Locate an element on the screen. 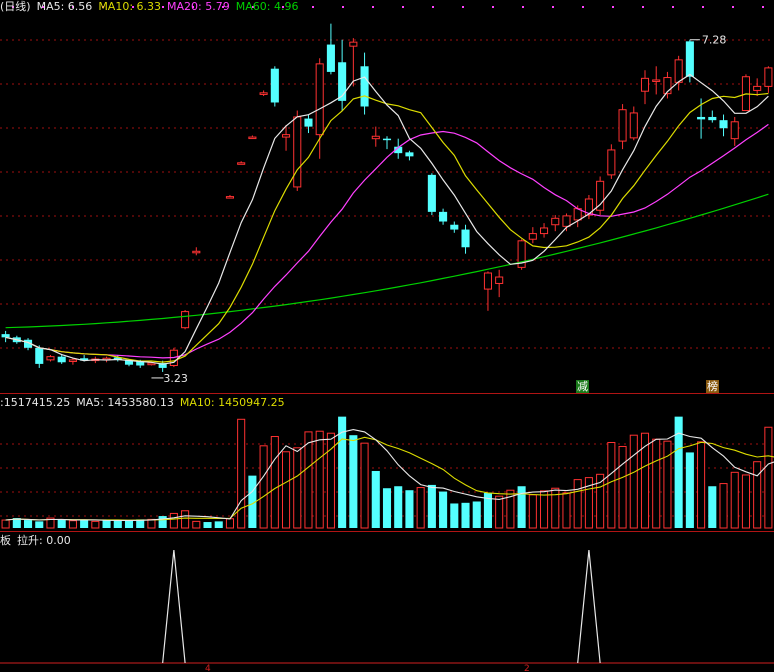  volume-ma10-legend: MA10: 1450947.25 is located at coordinates (232, 402).